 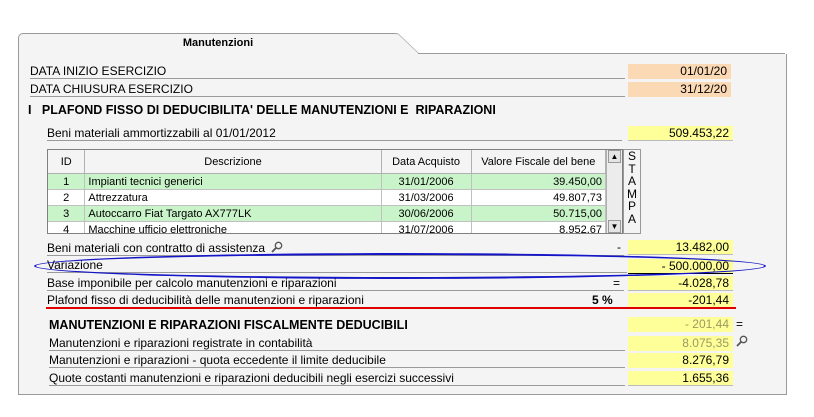 What do you see at coordinates (614, 191) in the screenshot?
I see `grid-scrollbar: ▲ ▼` at bounding box center [614, 191].